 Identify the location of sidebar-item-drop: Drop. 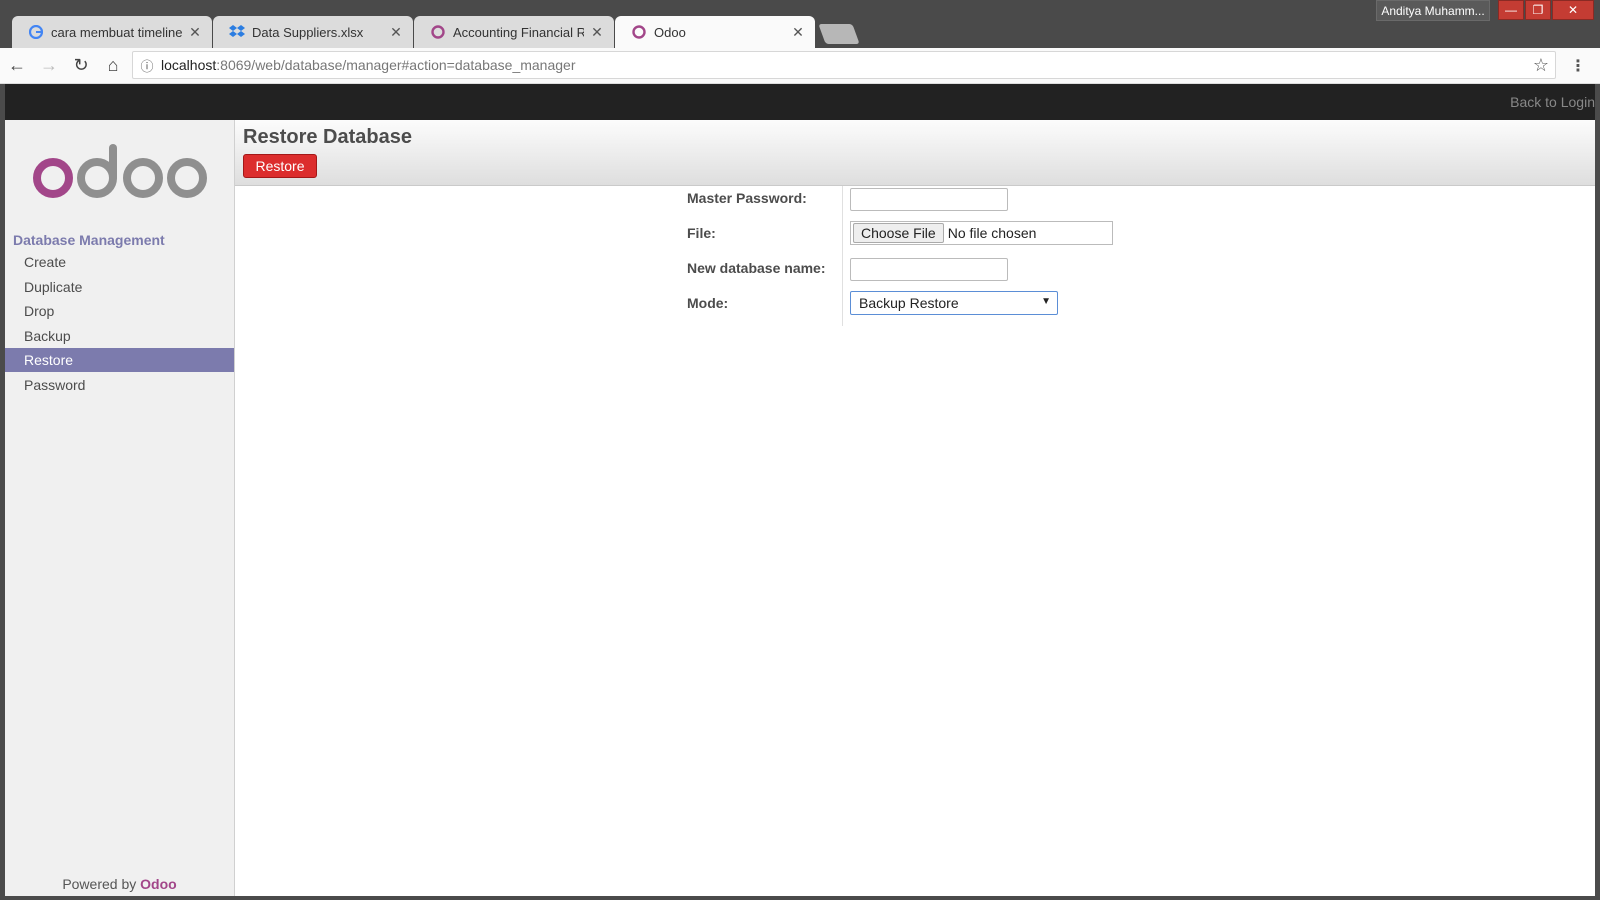
(119, 311).